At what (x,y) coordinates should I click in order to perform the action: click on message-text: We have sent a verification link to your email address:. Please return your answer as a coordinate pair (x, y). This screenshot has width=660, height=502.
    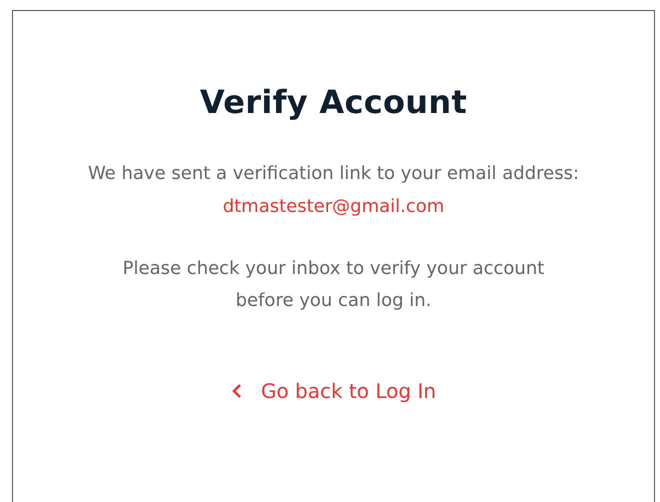
    Looking at the image, I should click on (334, 173).